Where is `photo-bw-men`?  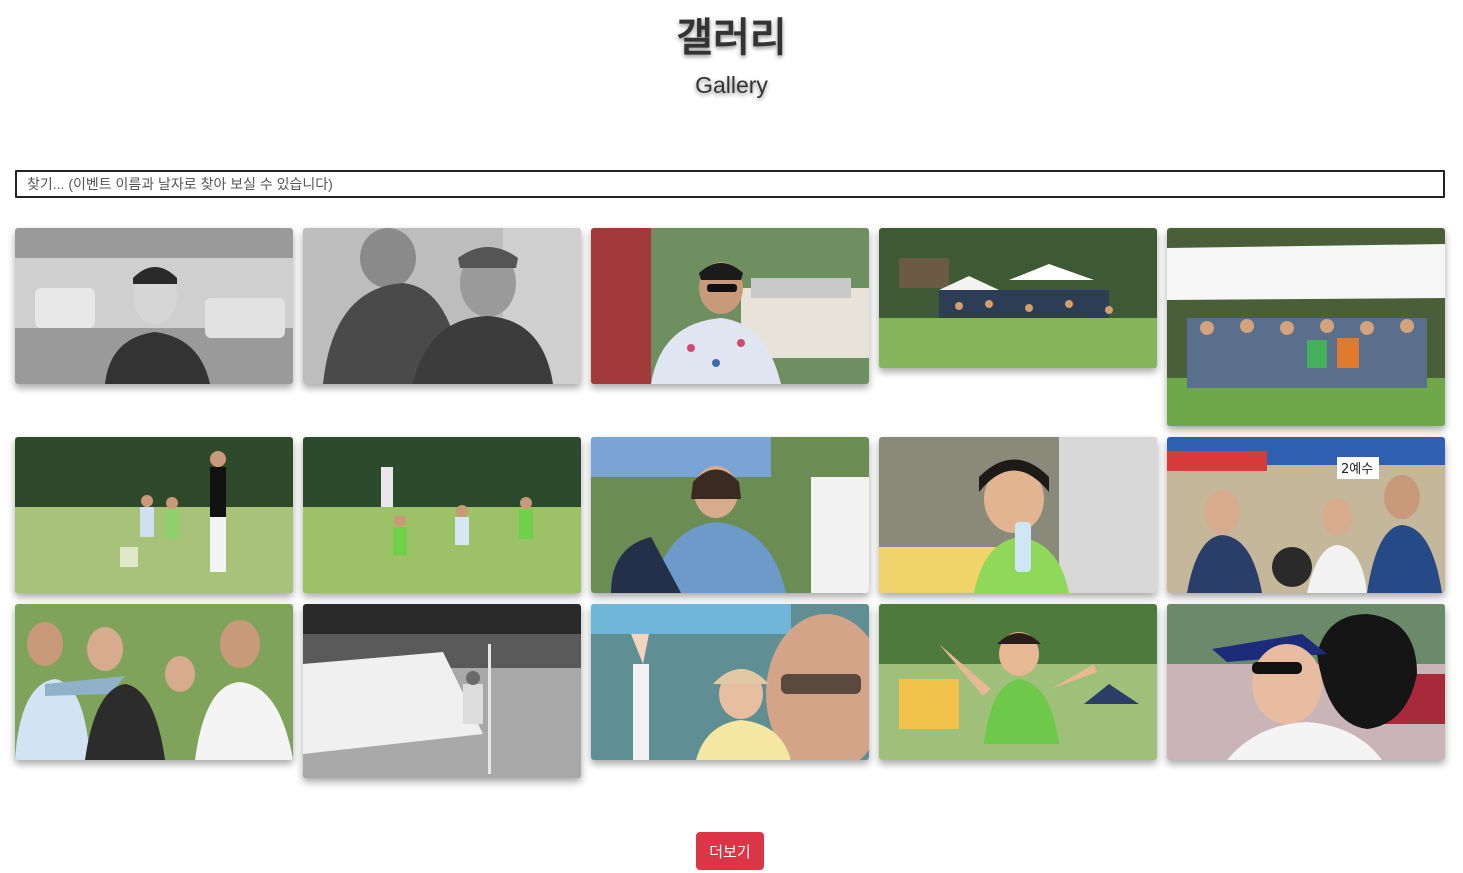
photo-bw-men is located at coordinates (442, 306).